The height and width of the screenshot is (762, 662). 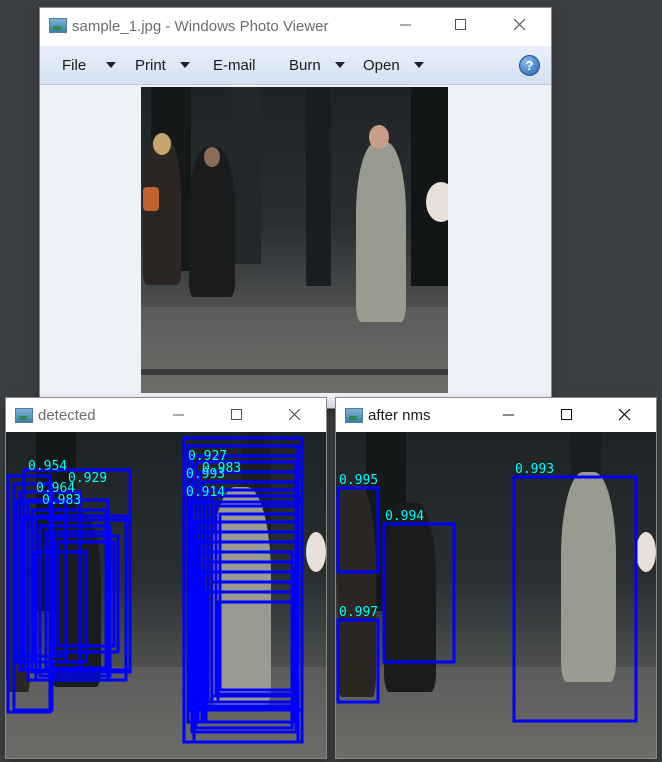 What do you see at coordinates (399, 415) in the screenshot?
I see `after-nms-title: after nms` at bounding box center [399, 415].